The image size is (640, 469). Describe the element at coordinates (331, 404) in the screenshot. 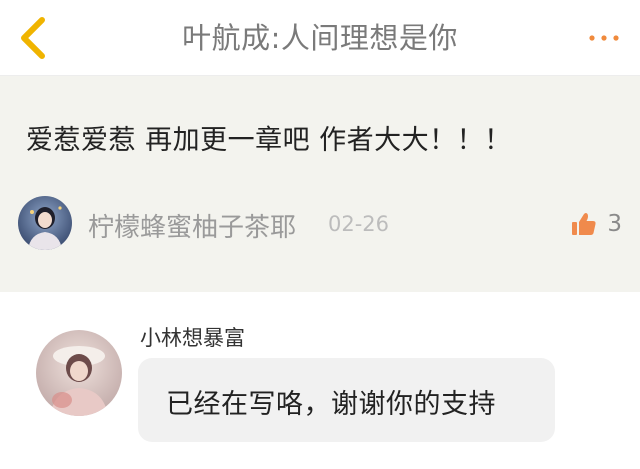

I see `reply-text: 已经在写咯，谢谢你的支持` at that location.